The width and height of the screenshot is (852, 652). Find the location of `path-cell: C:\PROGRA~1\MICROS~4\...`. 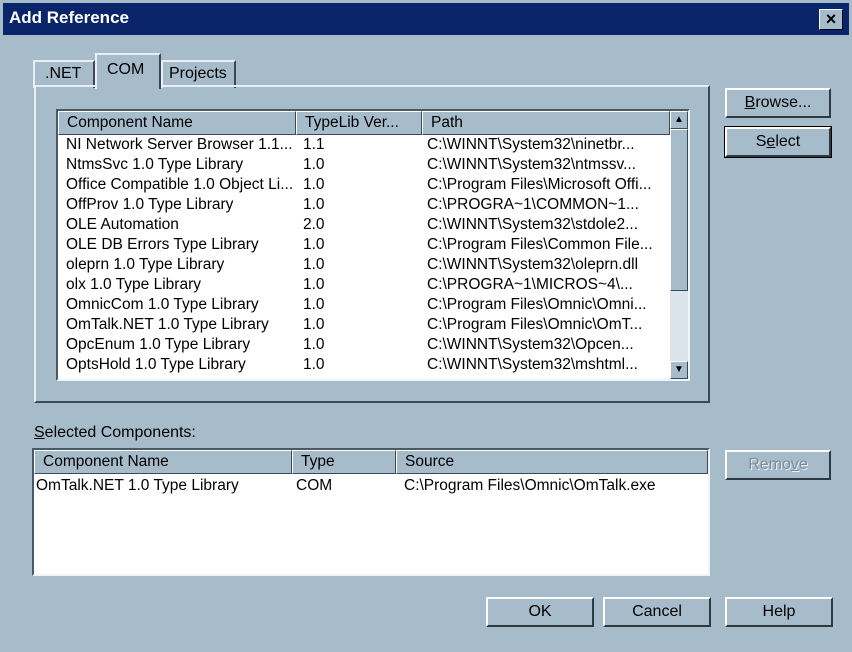

path-cell: C:\PROGRA~1\MICROS~4\... is located at coordinates (530, 284).